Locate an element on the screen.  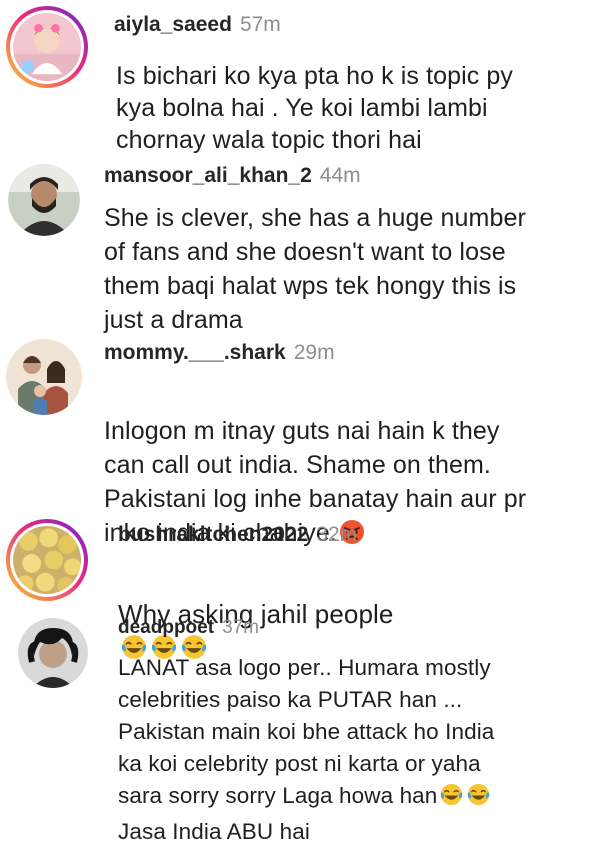
comment-line: ka koi celebrity post ni karta or yaha is located at coordinates (299, 763).